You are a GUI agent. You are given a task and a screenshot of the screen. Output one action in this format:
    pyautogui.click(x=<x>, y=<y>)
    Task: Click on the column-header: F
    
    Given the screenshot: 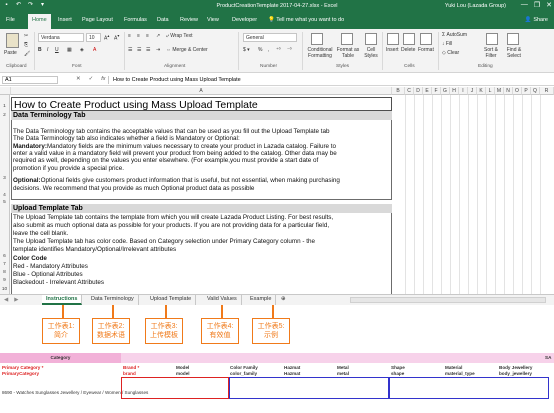 What is the action you would take?
    pyautogui.click(x=436, y=91)
    